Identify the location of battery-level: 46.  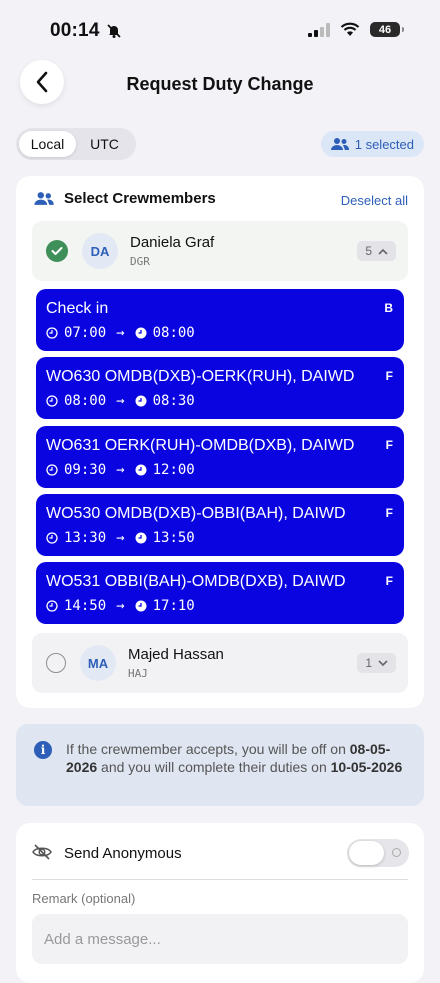
(385, 29).